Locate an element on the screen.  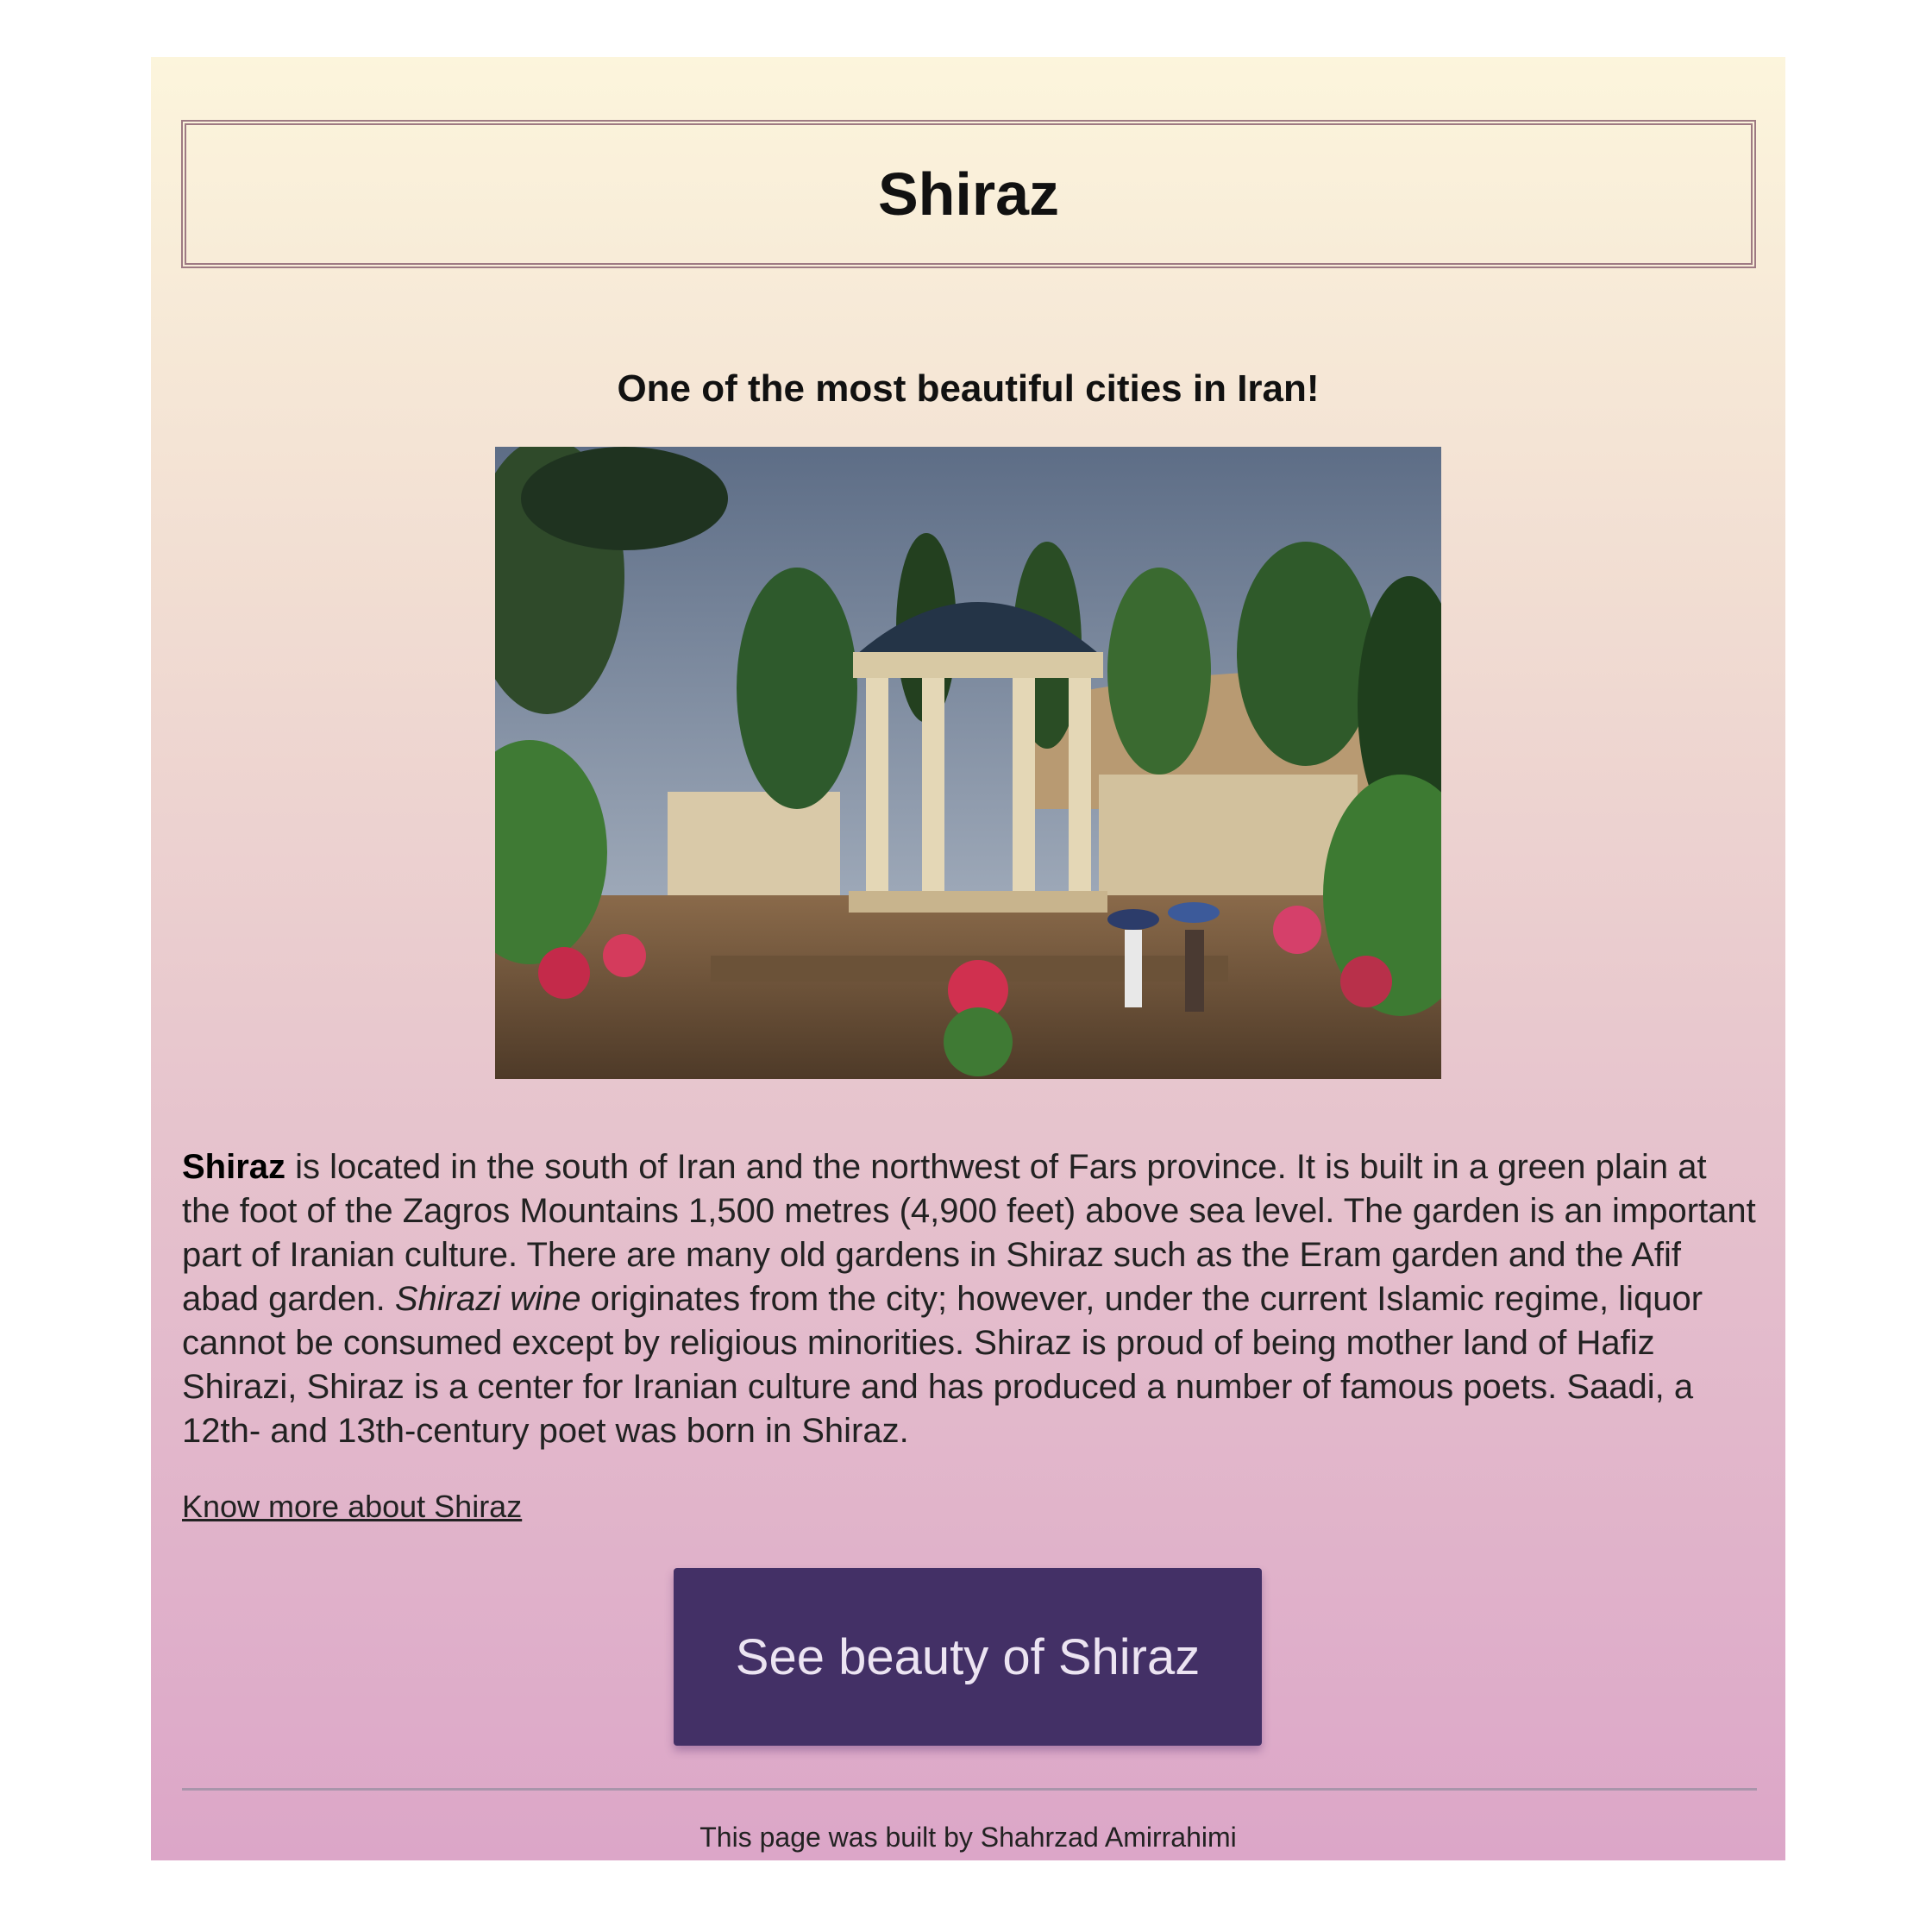
title-box: Shiraz is located at coordinates (969, 194).